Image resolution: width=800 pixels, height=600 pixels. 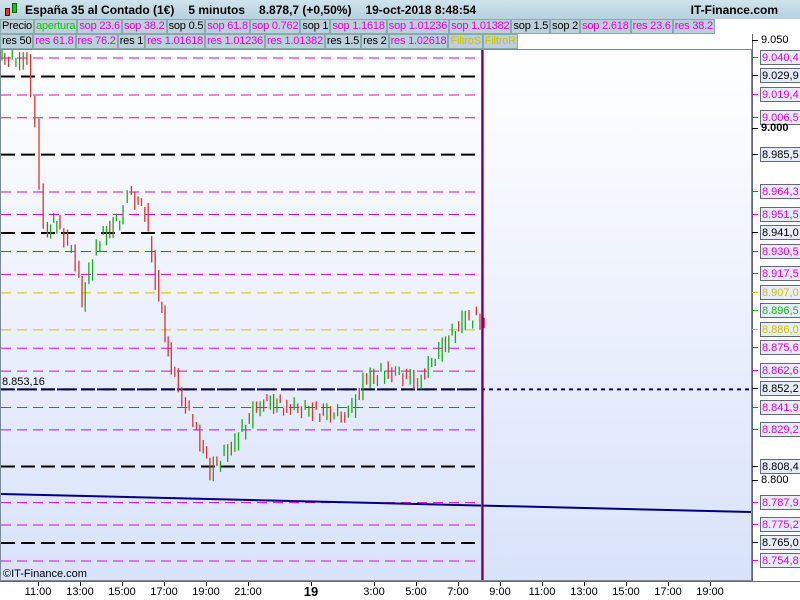 I want to click on price-label: 8.800, so click(x=775, y=480).